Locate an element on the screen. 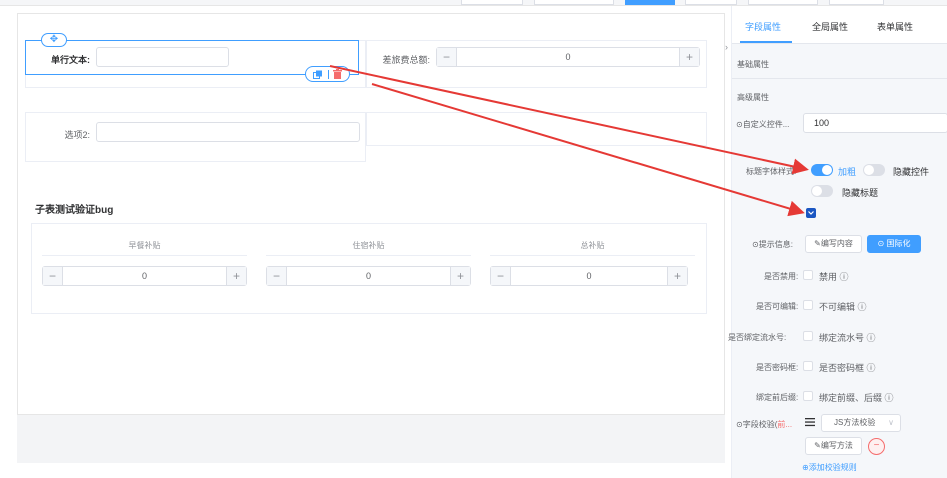 The width and height of the screenshot is (947, 478). serial-label: 是否绑定流水号: is located at coordinates (757, 337).